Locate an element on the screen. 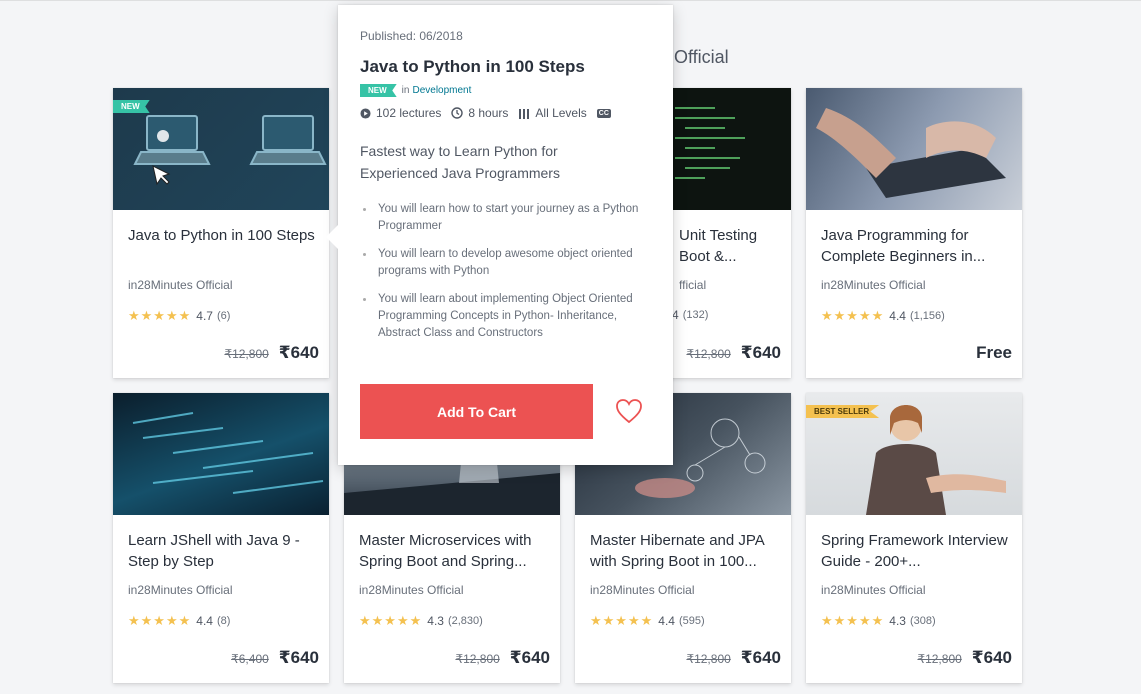 Image resolution: width=1141 pixels, height=694 pixels. level-meta: All Levels is located at coordinates (552, 113).